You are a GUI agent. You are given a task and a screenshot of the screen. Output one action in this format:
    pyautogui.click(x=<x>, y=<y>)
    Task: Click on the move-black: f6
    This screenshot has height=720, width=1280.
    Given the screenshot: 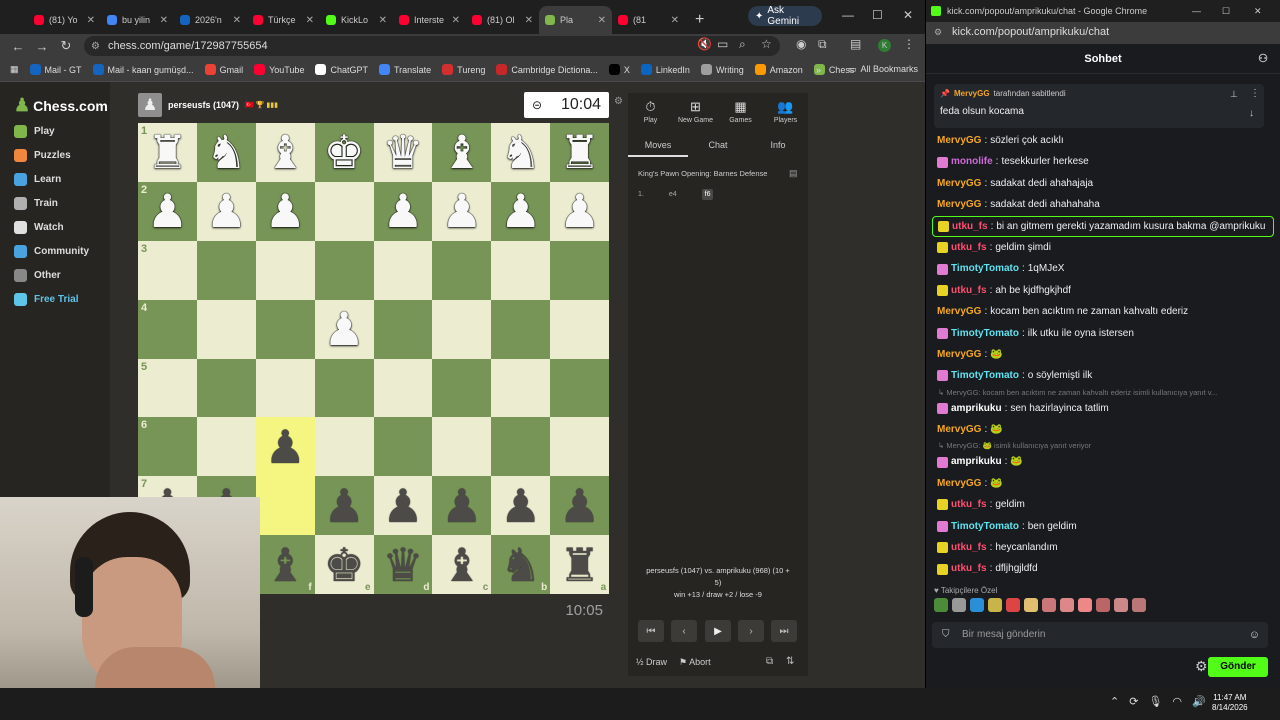 What is the action you would take?
    pyautogui.click(x=707, y=194)
    